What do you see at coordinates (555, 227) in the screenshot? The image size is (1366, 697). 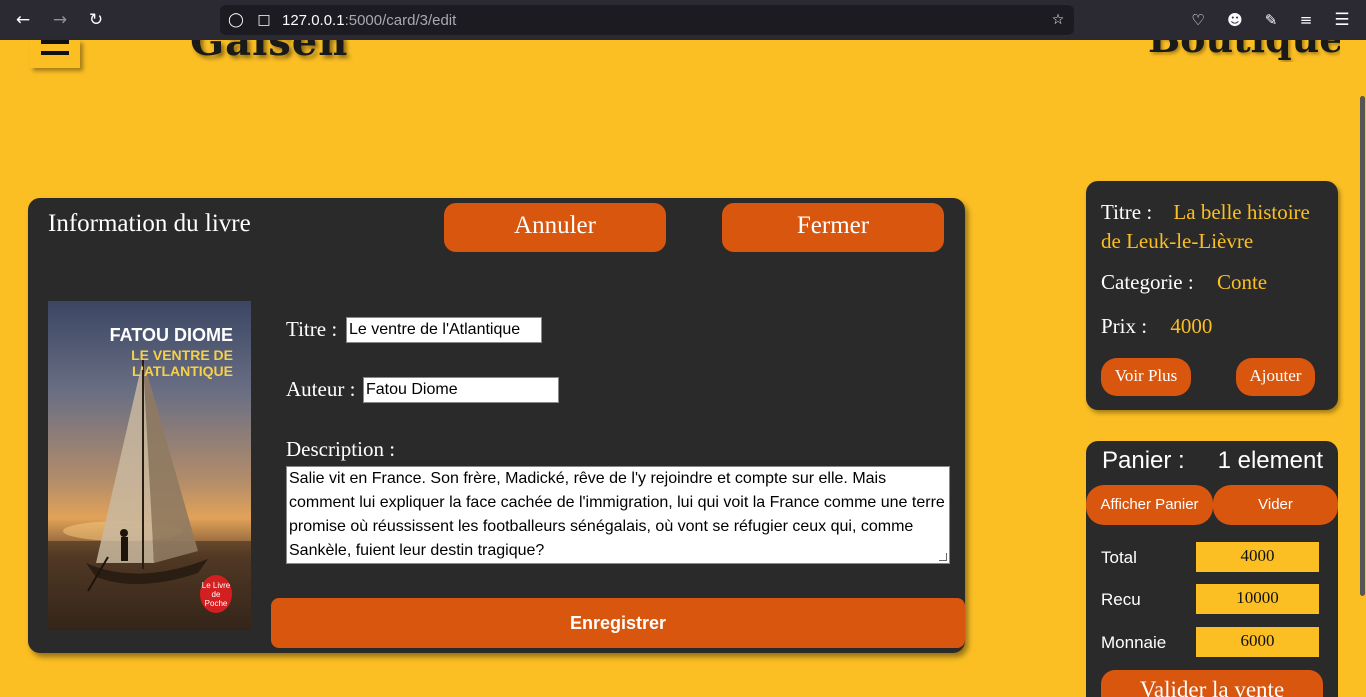 I see `cancel-button: Annuler` at bounding box center [555, 227].